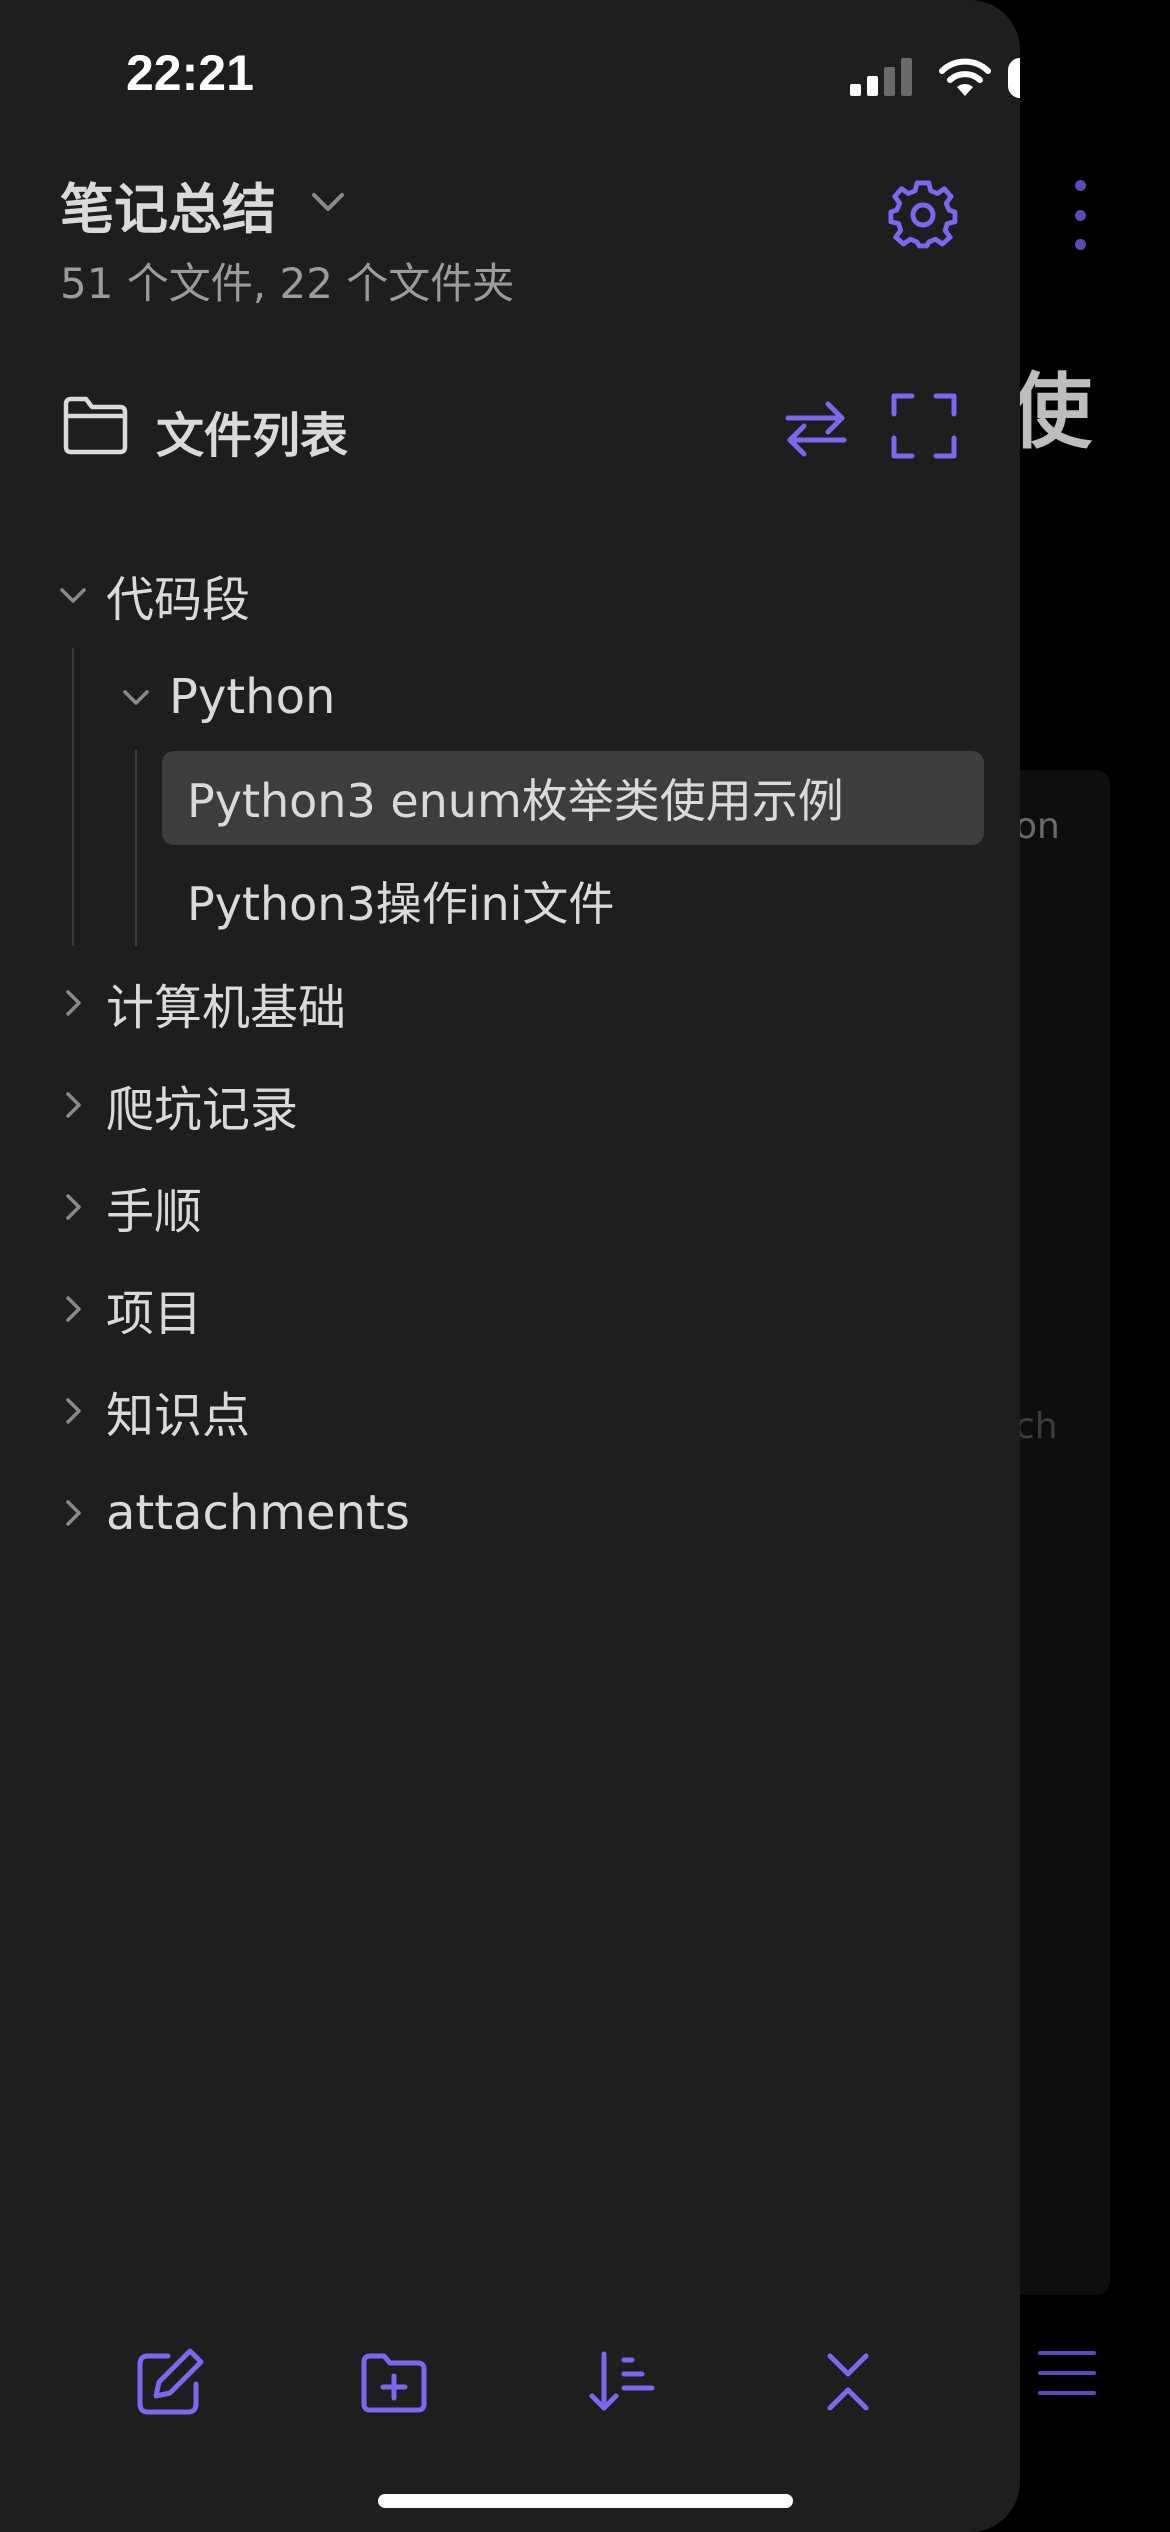 This screenshot has width=1170, height=2532. What do you see at coordinates (935, 78) in the screenshot?
I see `status-indicators: 55` at bounding box center [935, 78].